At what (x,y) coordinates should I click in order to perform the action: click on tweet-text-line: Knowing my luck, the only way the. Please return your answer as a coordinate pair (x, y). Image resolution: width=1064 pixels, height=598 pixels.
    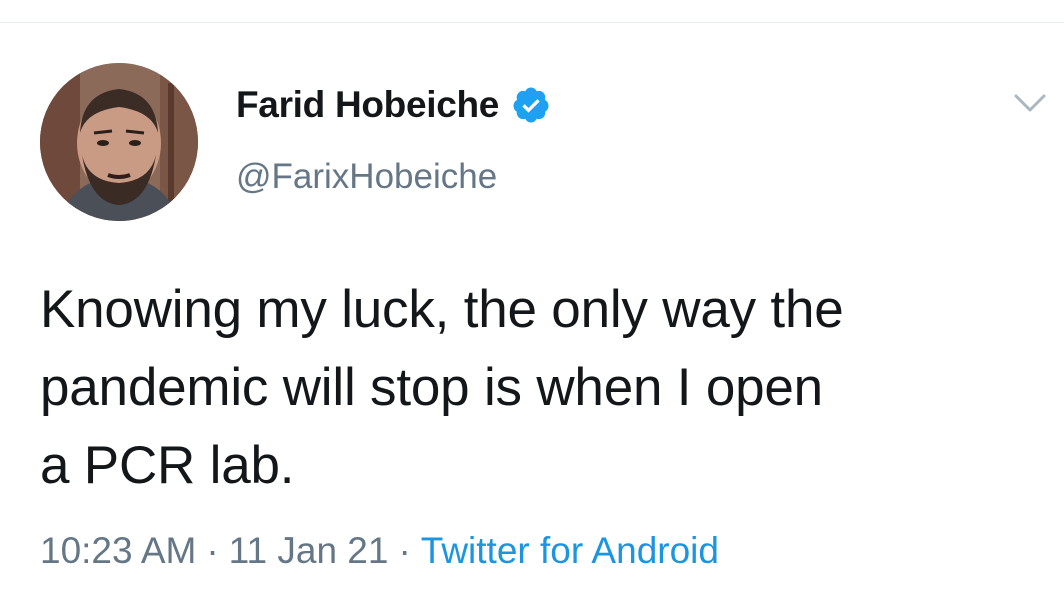
    Looking at the image, I should click on (442, 309).